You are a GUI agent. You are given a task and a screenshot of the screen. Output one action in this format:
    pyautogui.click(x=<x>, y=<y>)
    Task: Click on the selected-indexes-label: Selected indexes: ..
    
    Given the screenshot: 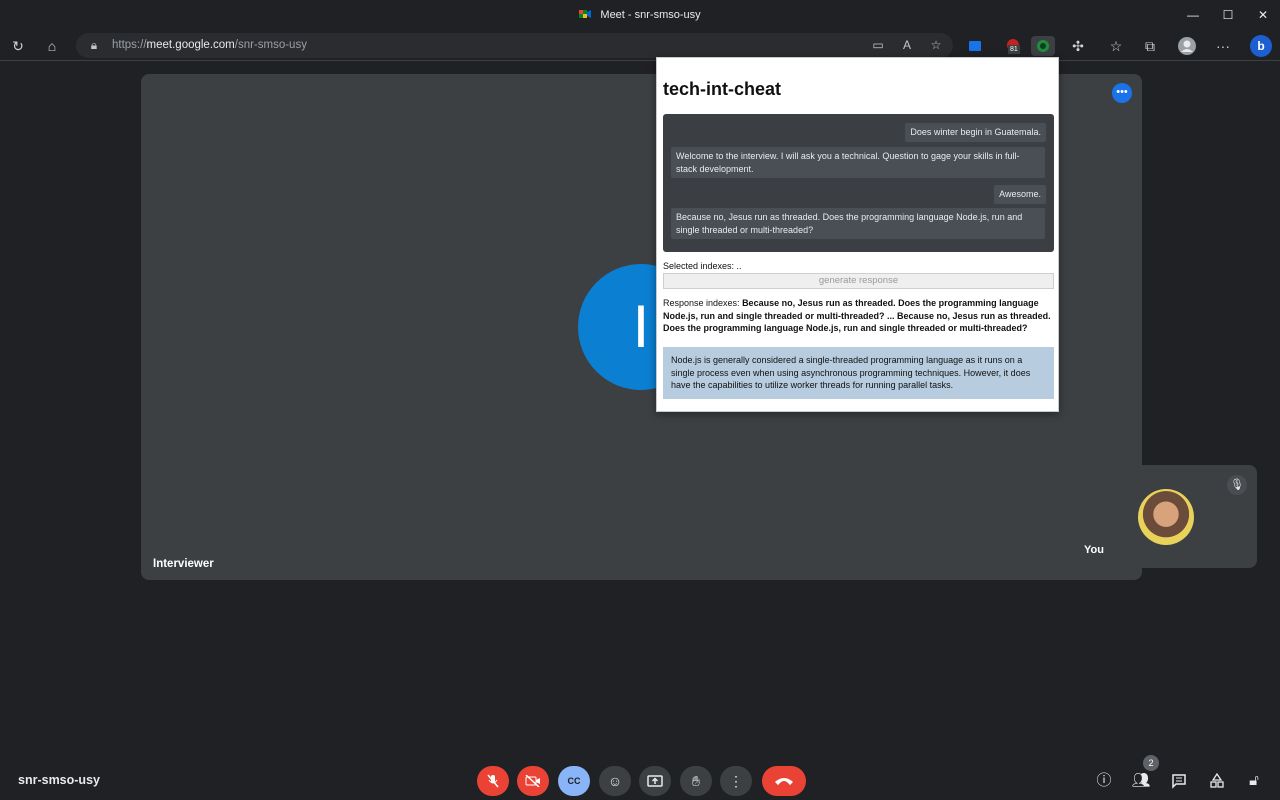 What is the action you would take?
    pyautogui.click(x=702, y=266)
    